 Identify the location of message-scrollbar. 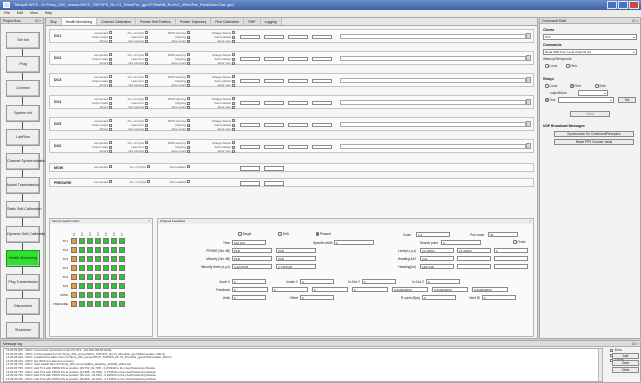
(600, 365).